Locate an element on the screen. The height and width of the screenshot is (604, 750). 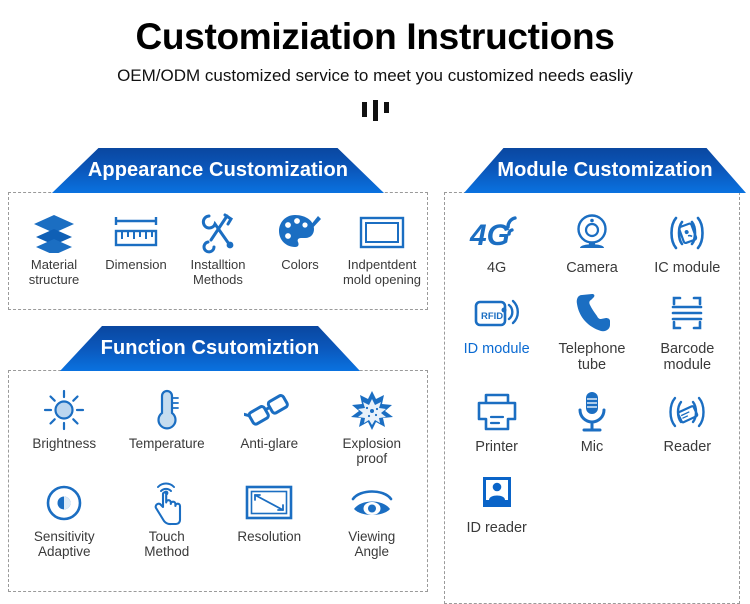
item-label: Dimension is located at coordinates (136, 264).